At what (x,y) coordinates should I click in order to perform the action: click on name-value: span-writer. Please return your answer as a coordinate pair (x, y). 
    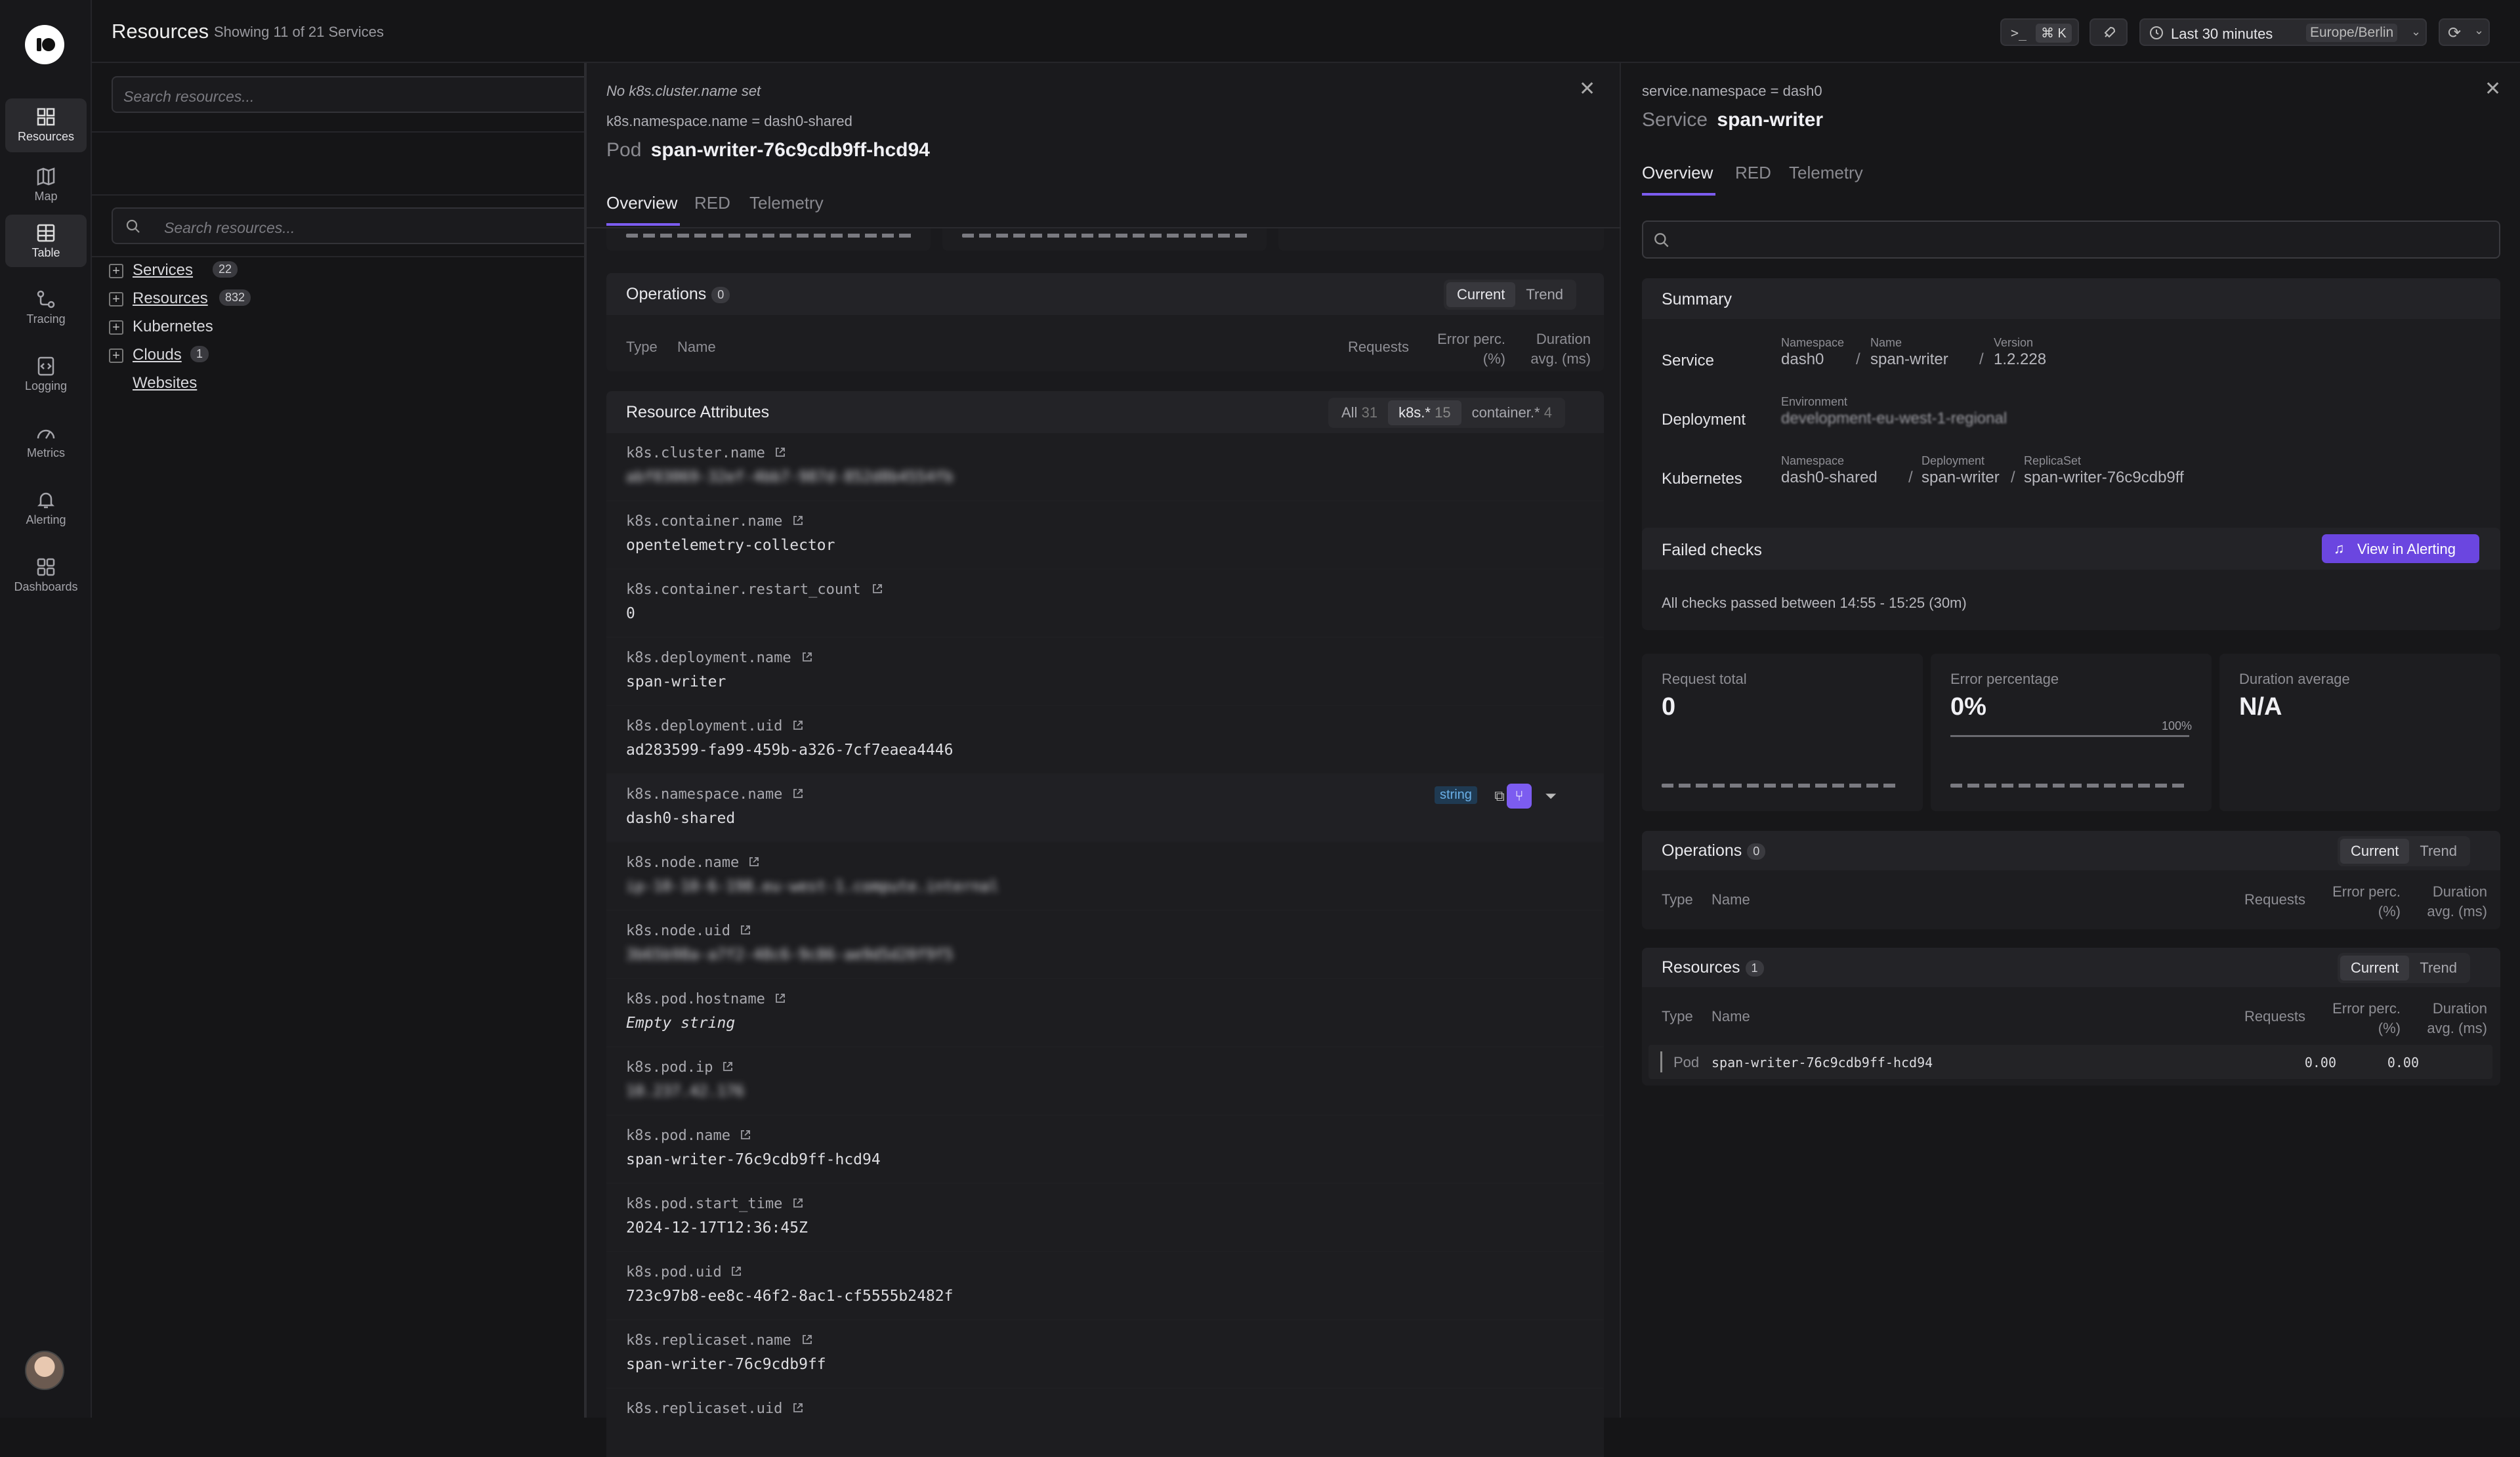
    Looking at the image, I should click on (1909, 359).